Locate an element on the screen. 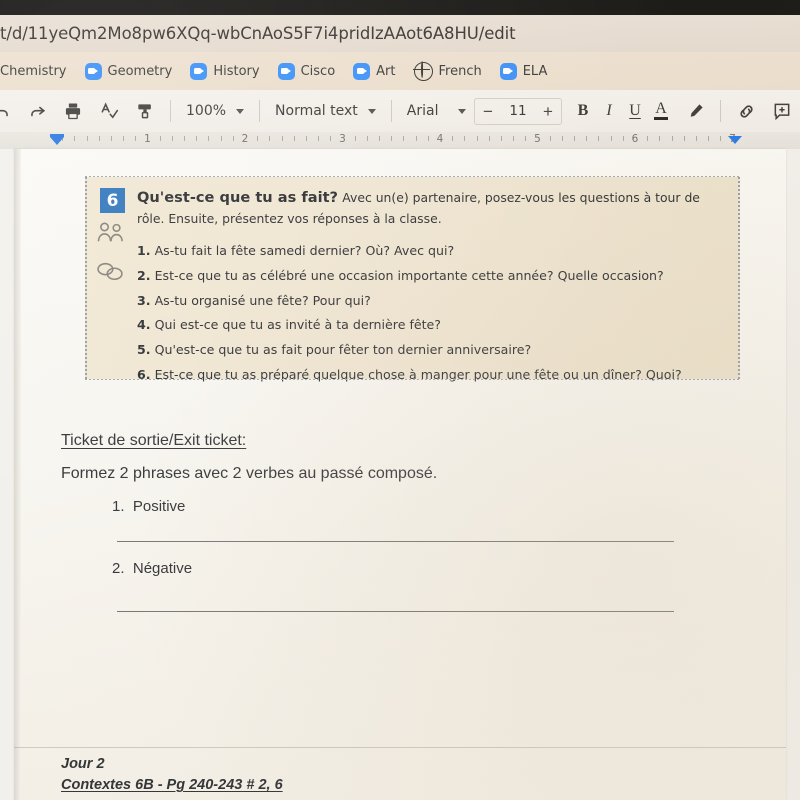  right-indent-marker is located at coordinates (735, 140).